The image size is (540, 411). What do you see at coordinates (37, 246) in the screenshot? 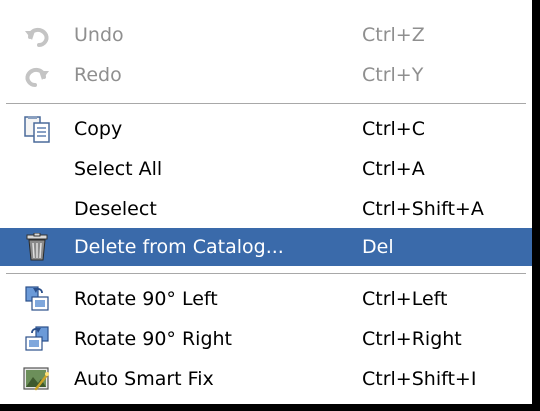
I see `trash-icon` at bounding box center [37, 246].